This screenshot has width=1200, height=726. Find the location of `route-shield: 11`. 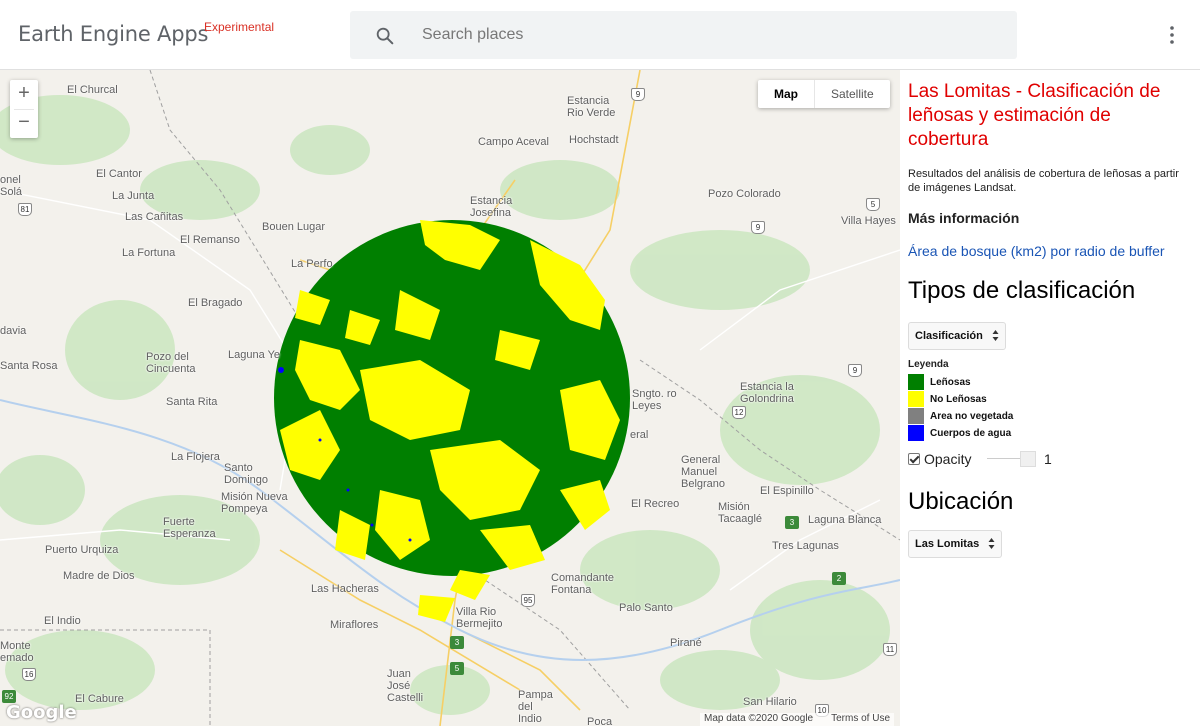

route-shield: 11 is located at coordinates (890, 649).